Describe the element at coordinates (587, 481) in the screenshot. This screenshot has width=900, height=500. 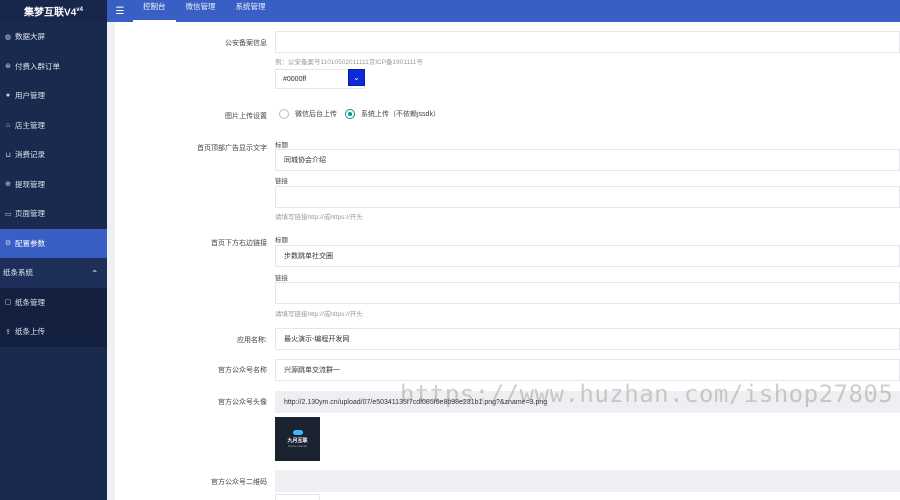
I see `mp-qrcode-url-input` at that location.